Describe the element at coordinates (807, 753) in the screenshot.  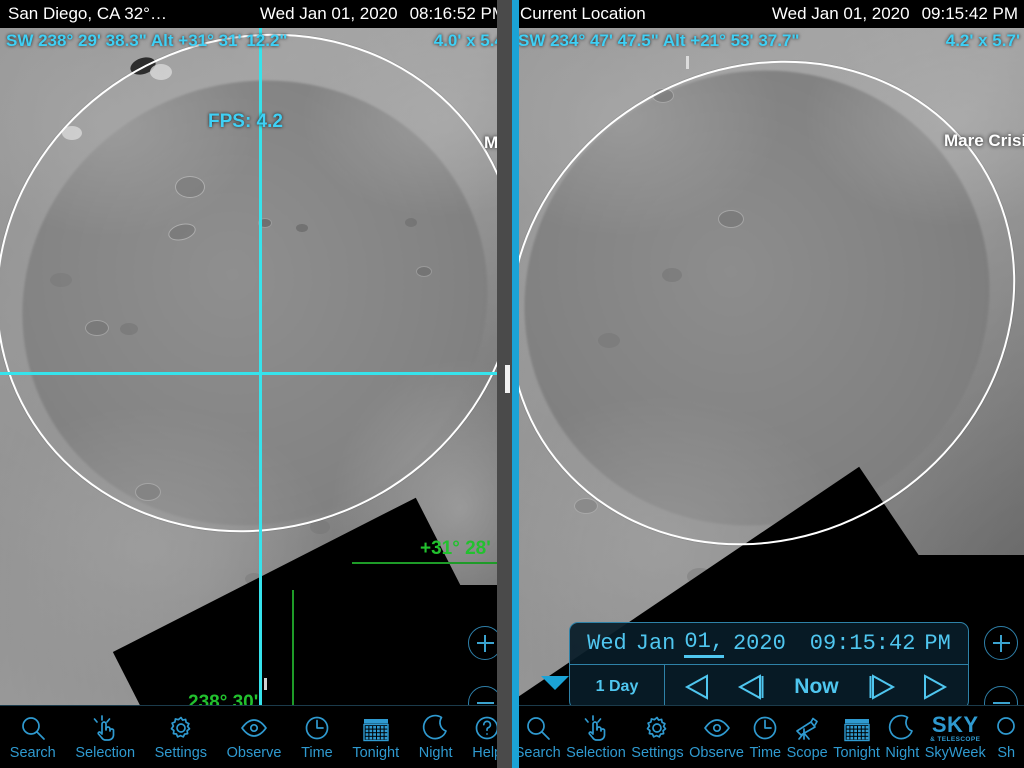
I see `toolbar-item-label: Scope` at that location.